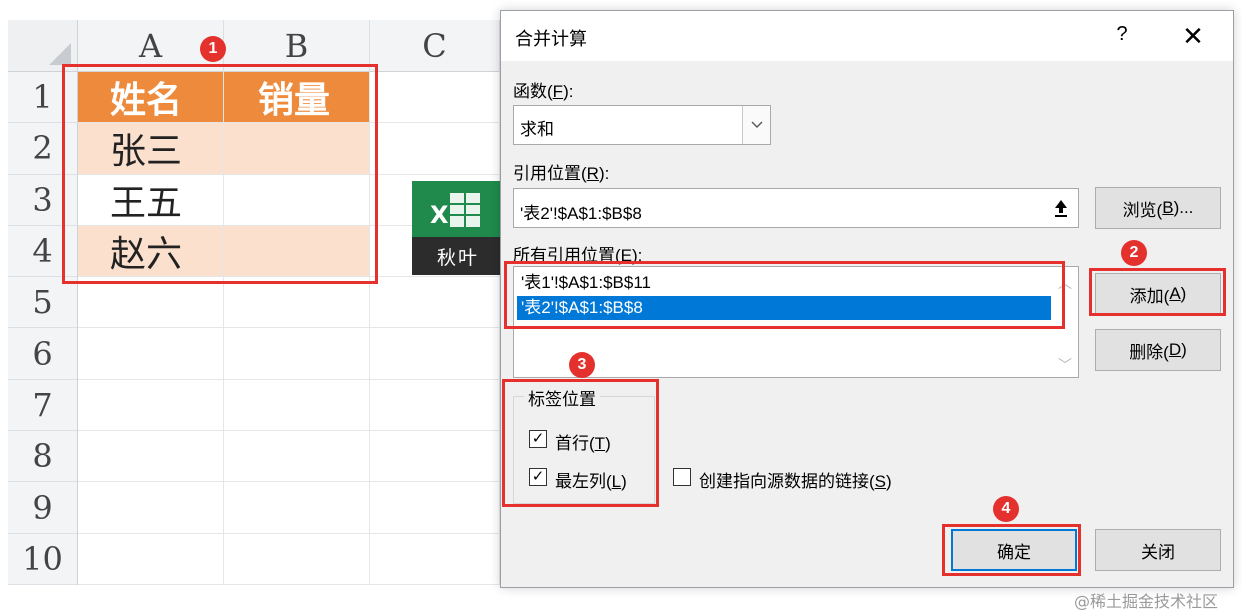  I want to click on logo-caption: 秋叶, so click(458, 256).